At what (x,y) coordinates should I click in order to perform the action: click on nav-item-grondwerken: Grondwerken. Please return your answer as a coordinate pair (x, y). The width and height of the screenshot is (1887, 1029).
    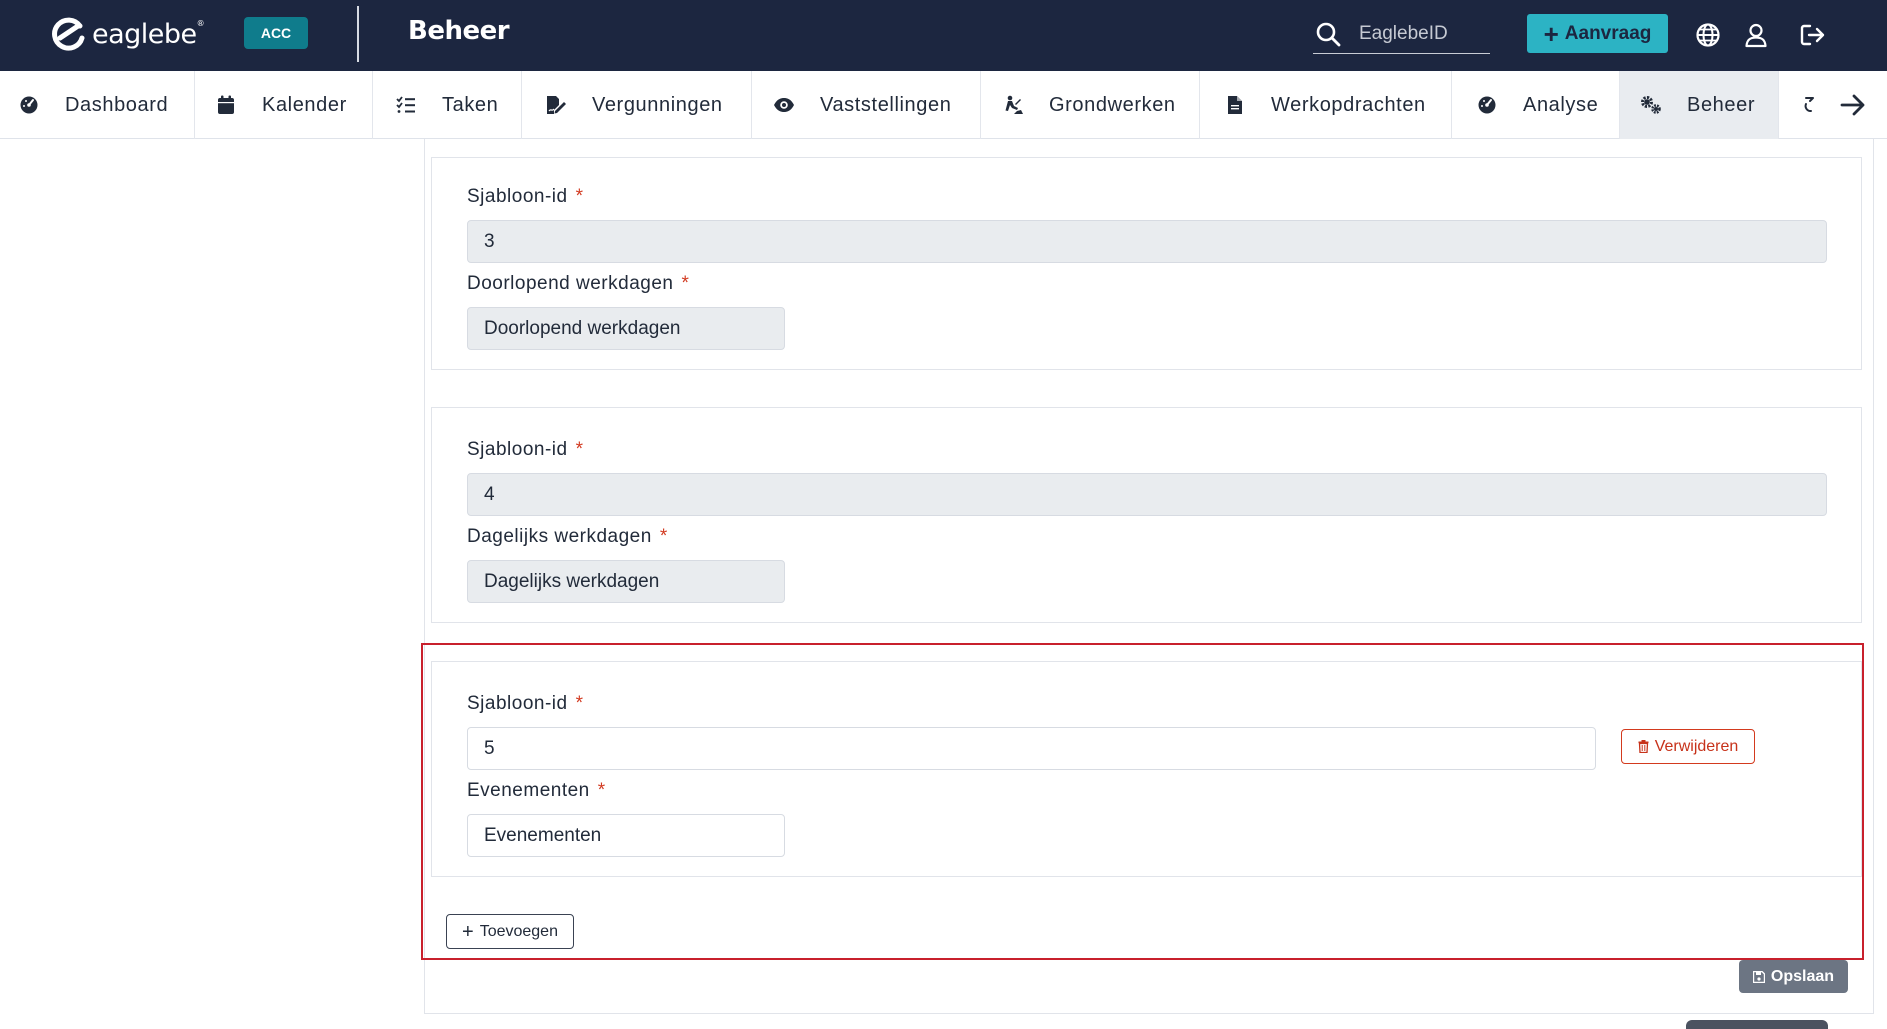
    Looking at the image, I should click on (1090, 105).